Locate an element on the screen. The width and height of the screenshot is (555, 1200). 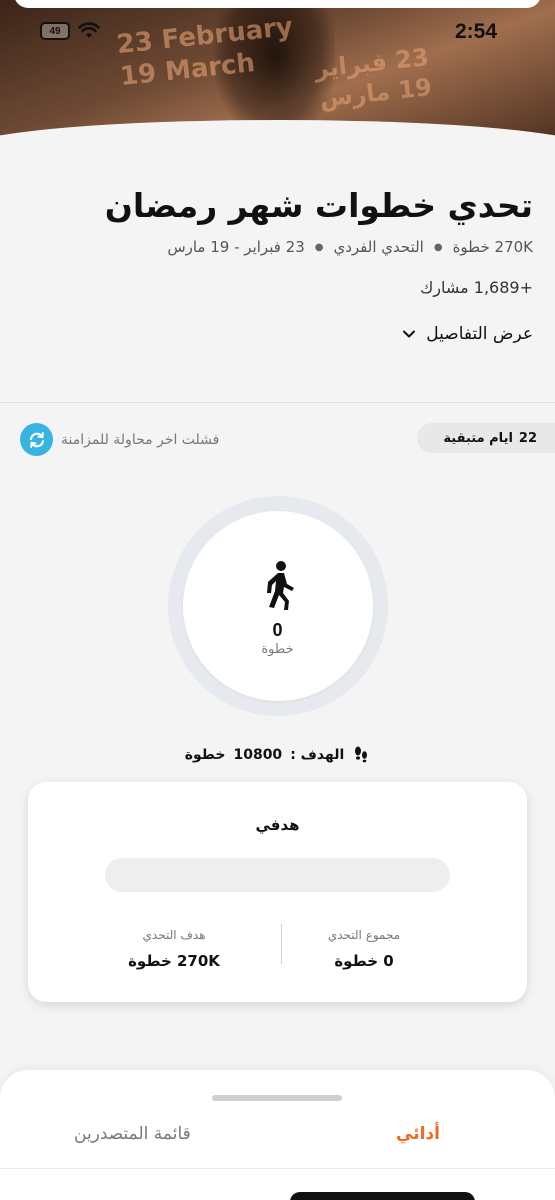
battery-icon: 49 is located at coordinates (55, 31).